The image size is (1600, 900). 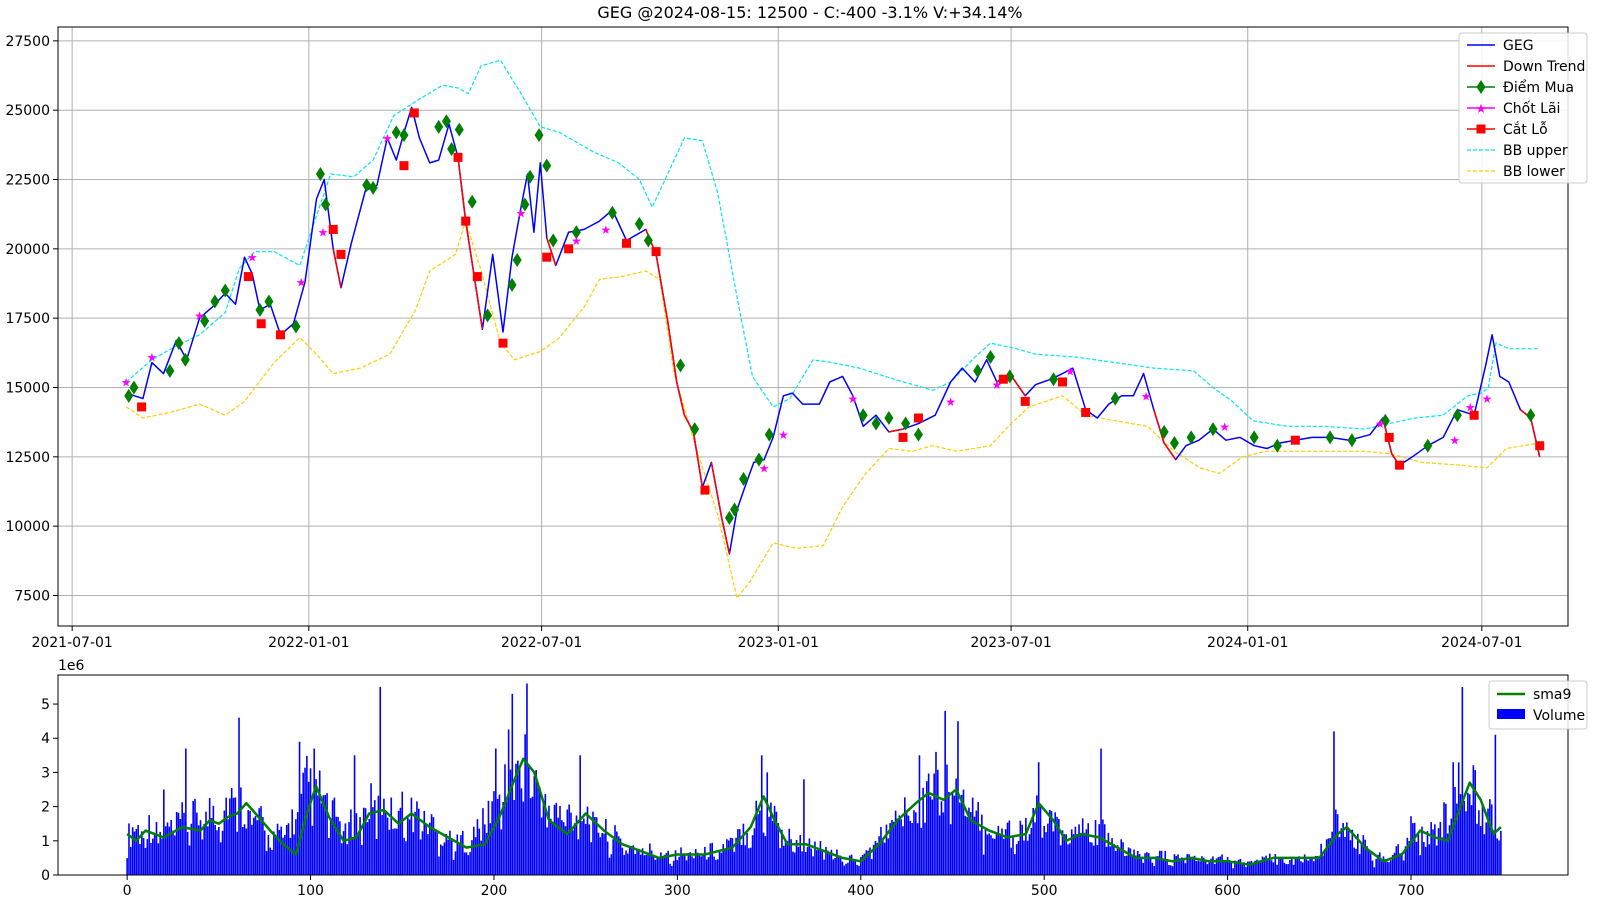 What do you see at coordinates (1535, 151) in the screenshot?
I see `legend-label-bb-upper: BB upper` at bounding box center [1535, 151].